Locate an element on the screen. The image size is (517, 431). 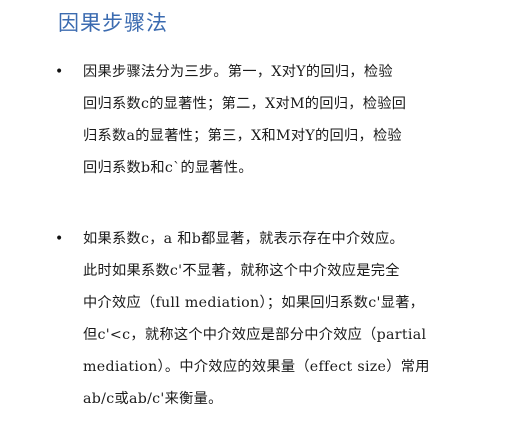
bullet-text-line: 中介效应（full mediation）；如果回归系数c'显著， is located at coordinates (254, 303).